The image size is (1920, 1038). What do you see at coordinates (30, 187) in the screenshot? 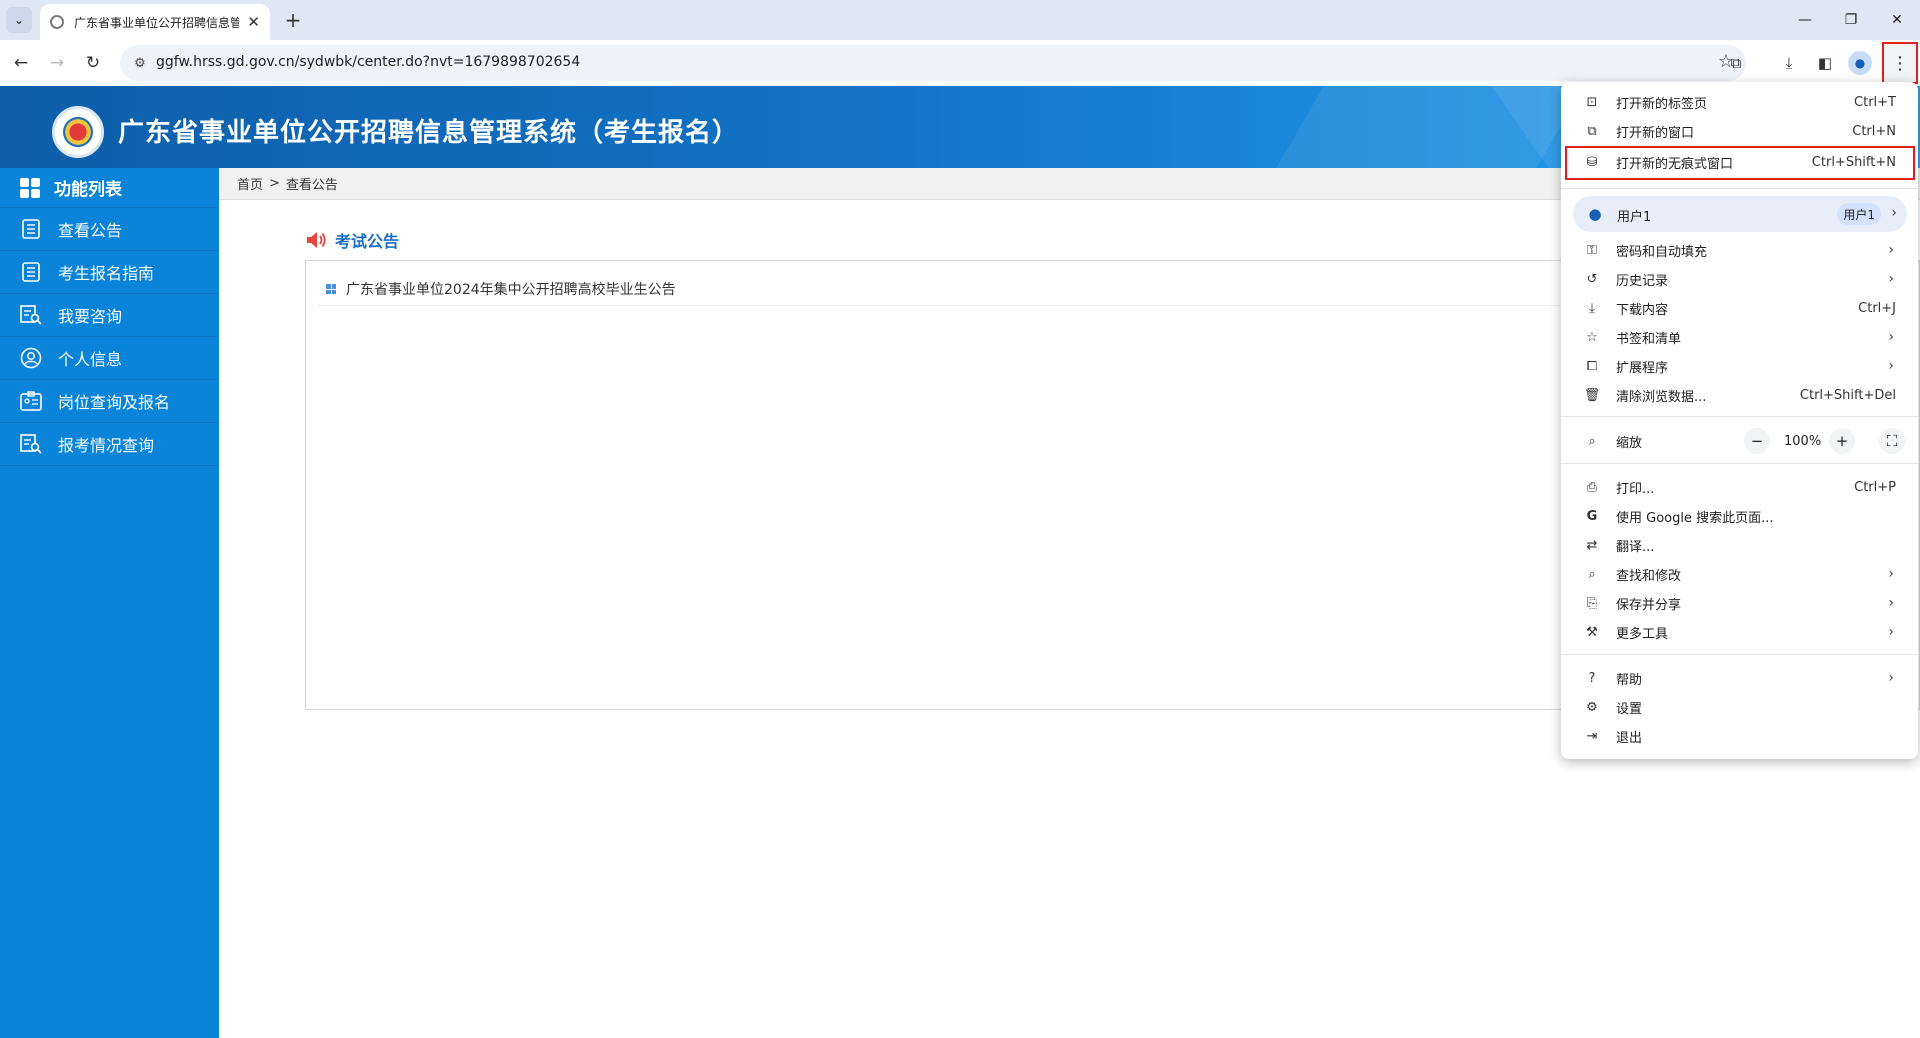
I see `grid-icon` at bounding box center [30, 187].